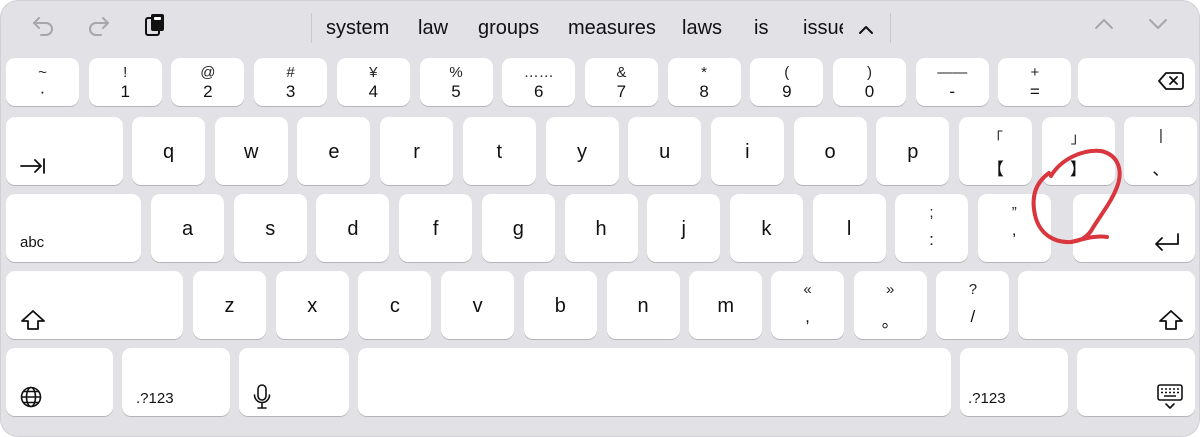 The height and width of the screenshot is (437, 1200). Describe the element at coordinates (1106, 305) in the screenshot. I see `right-shift-key` at that location.